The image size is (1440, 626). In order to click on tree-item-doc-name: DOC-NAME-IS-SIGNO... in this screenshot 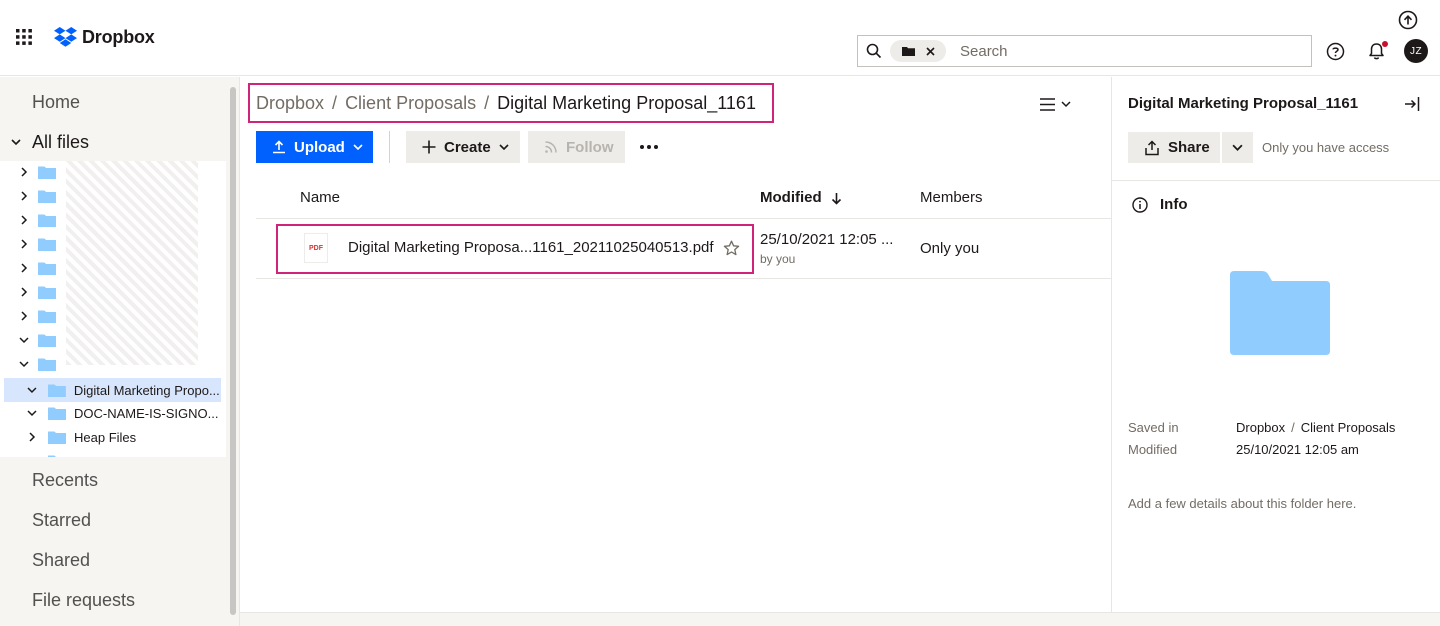, I will do `click(113, 413)`.